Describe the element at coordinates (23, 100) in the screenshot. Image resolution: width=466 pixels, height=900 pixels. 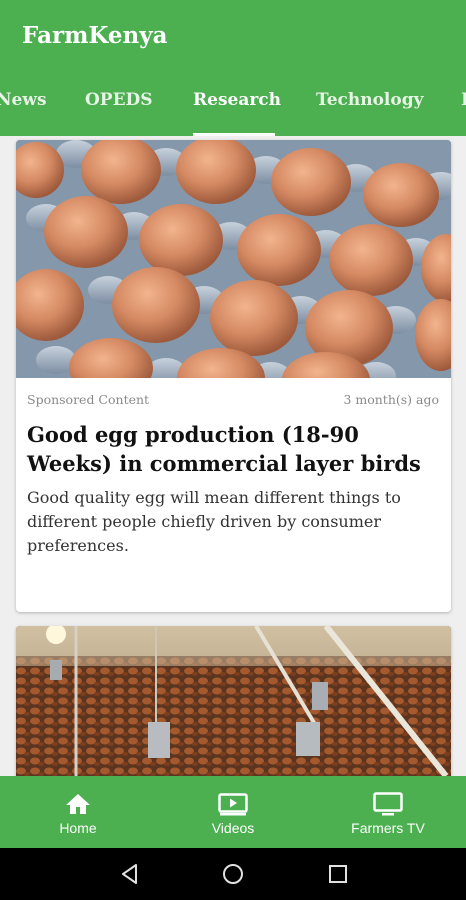
I see `tab-news: News` at that location.